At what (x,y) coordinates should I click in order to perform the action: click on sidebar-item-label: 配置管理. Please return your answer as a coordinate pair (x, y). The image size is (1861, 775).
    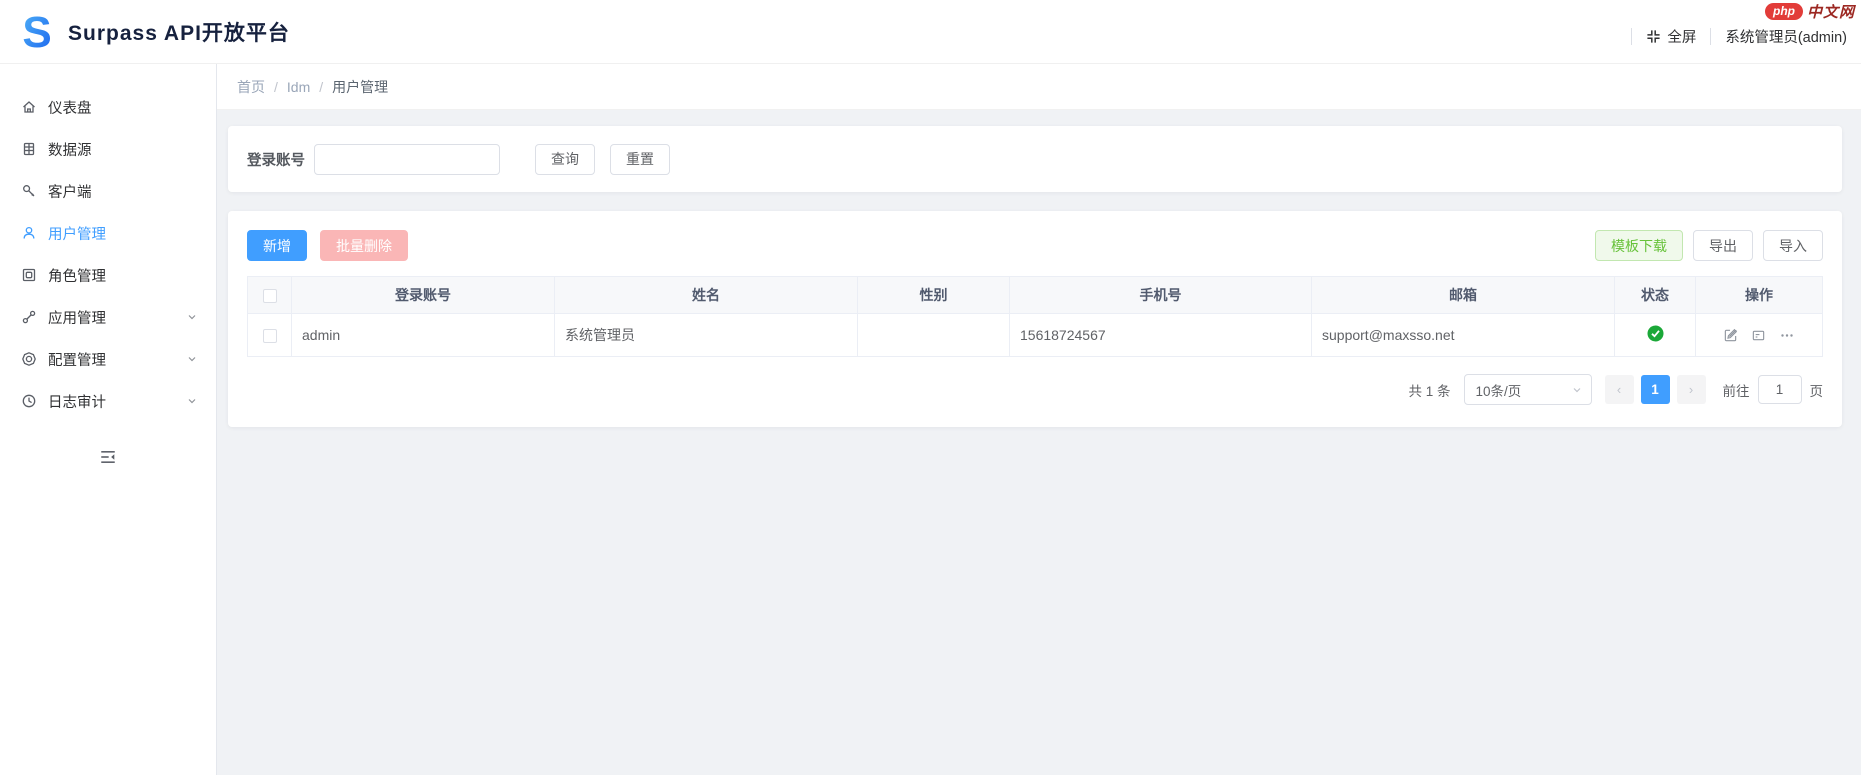
    Looking at the image, I should click on (77, 360).